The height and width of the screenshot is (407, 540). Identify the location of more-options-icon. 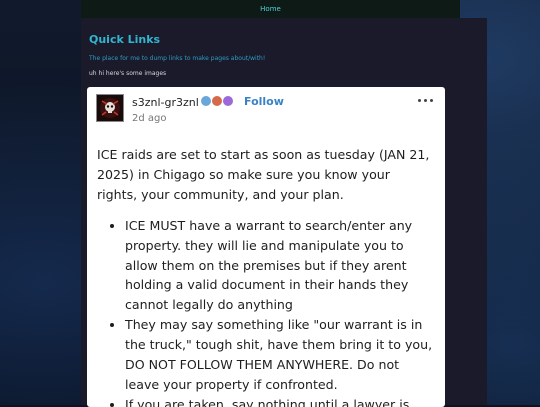
(425, 100).